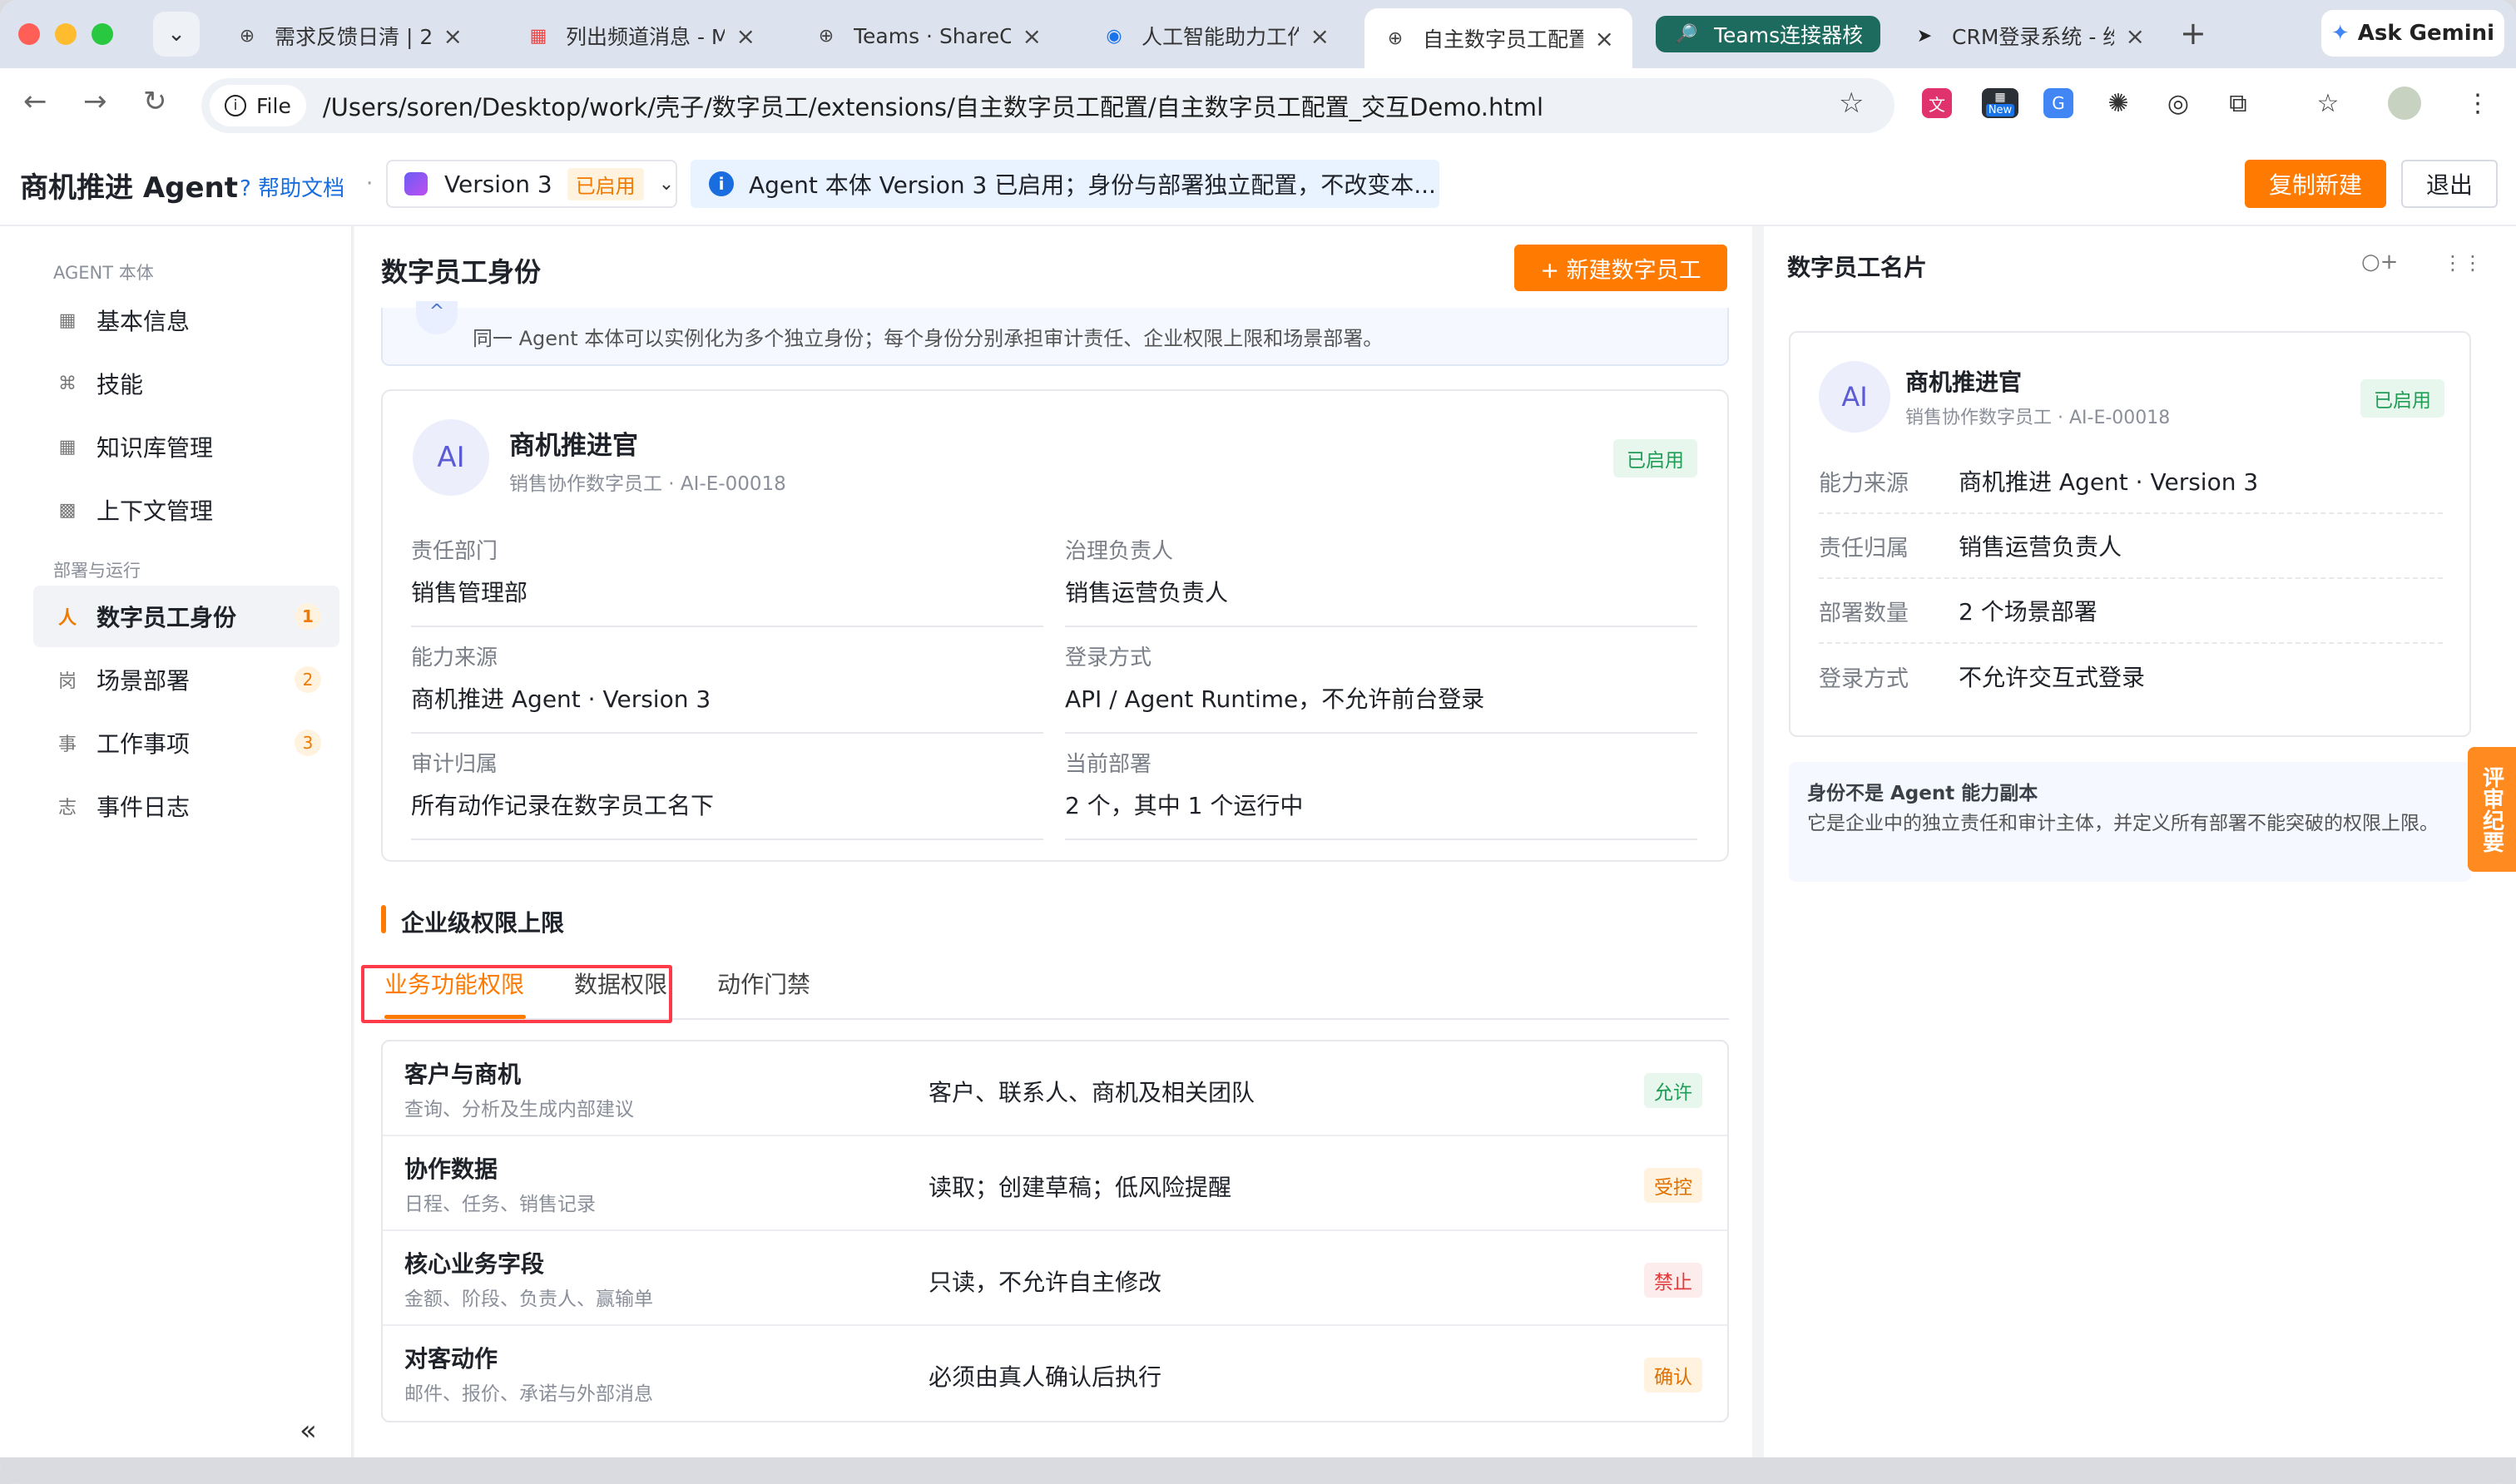 Image resolution: width=2516 pixels, height=1484 pixels. I want to click on extensions-puzzle-icon: ⧉, so click(2238, 103).